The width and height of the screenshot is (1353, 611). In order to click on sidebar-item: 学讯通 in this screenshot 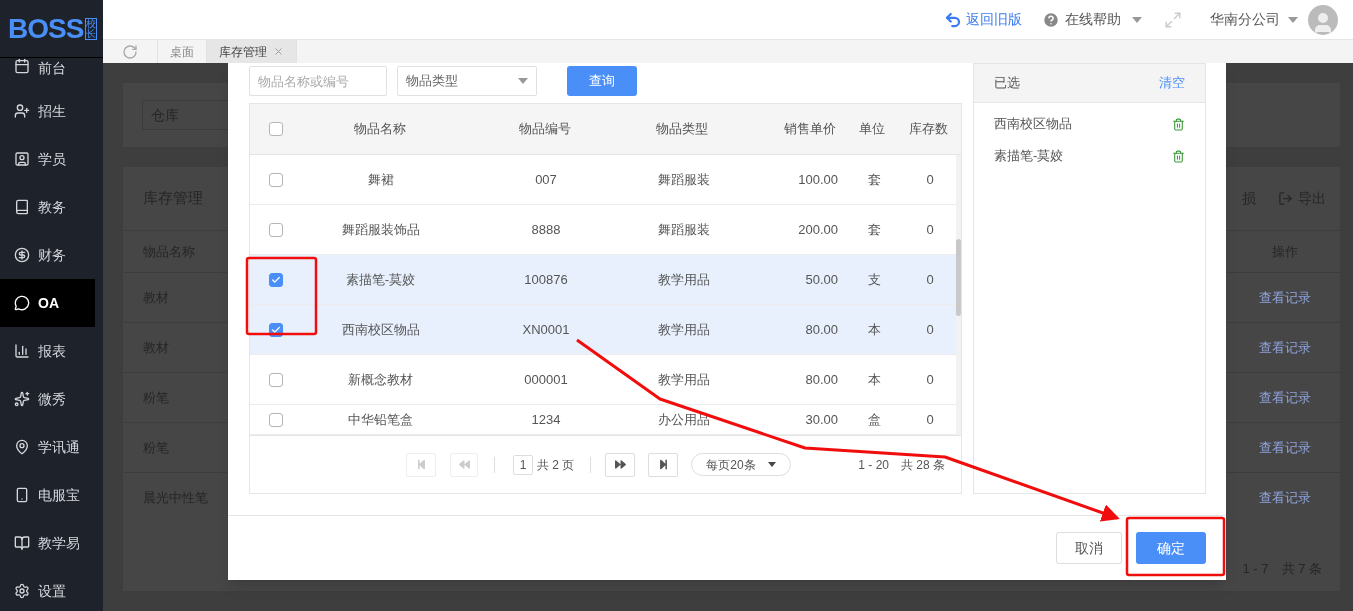, I will do `click(47, 447)`.